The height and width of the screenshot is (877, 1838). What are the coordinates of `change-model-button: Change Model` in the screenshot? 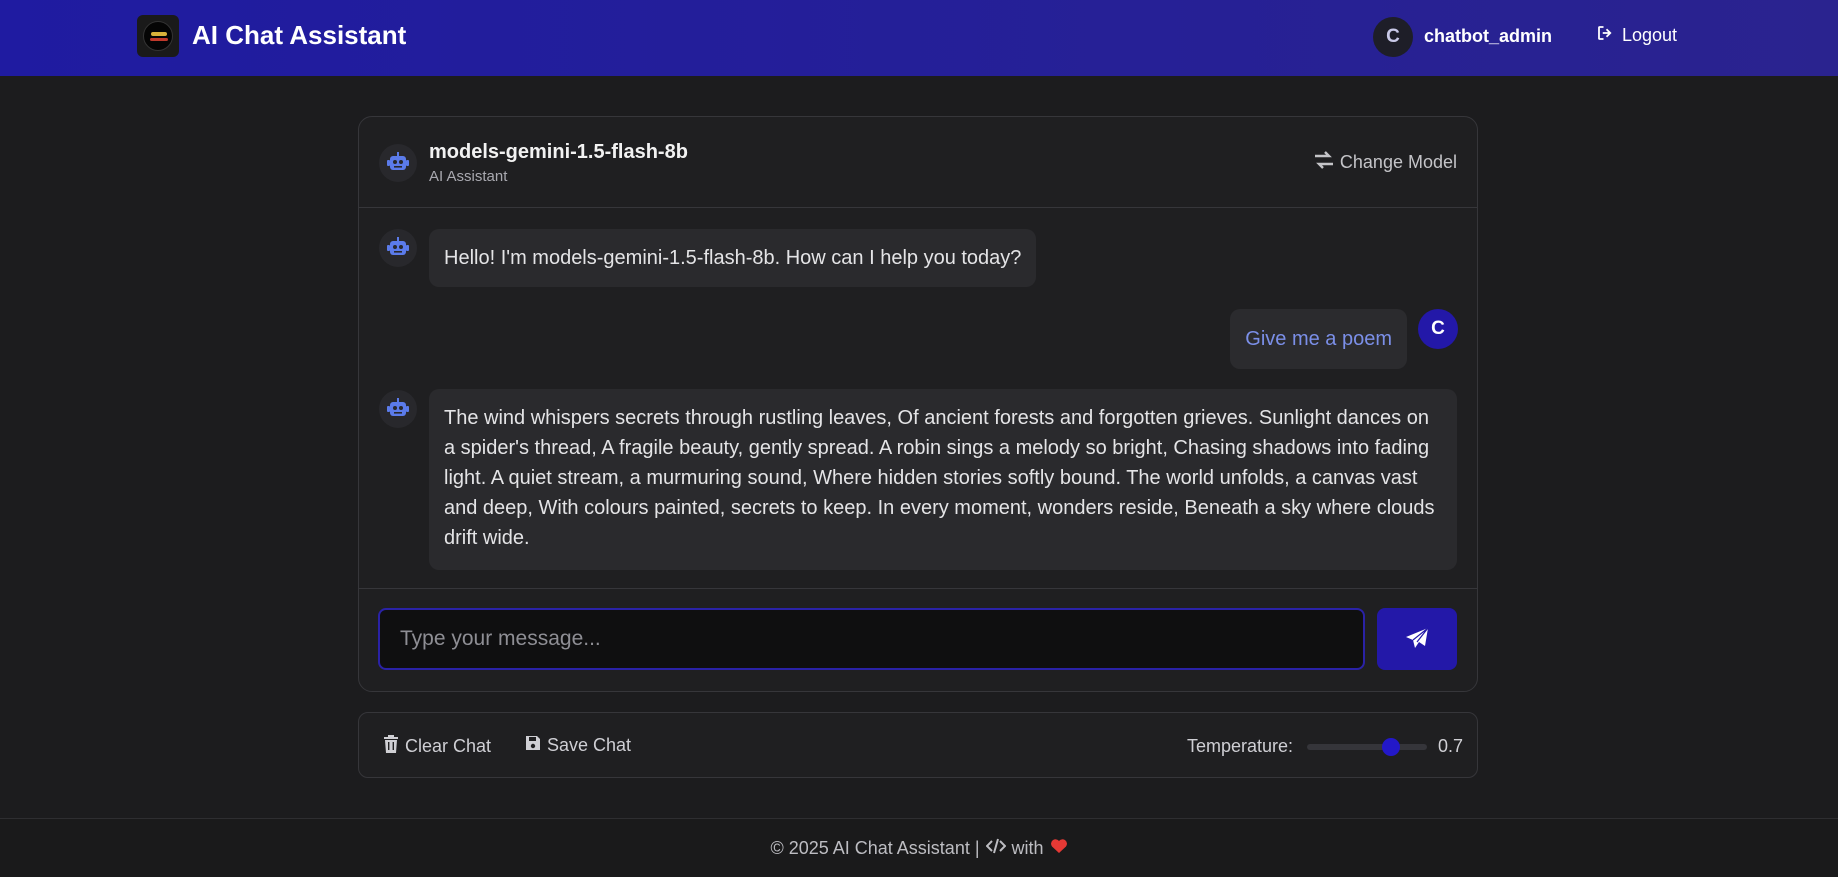 It's located at (1385, 162).